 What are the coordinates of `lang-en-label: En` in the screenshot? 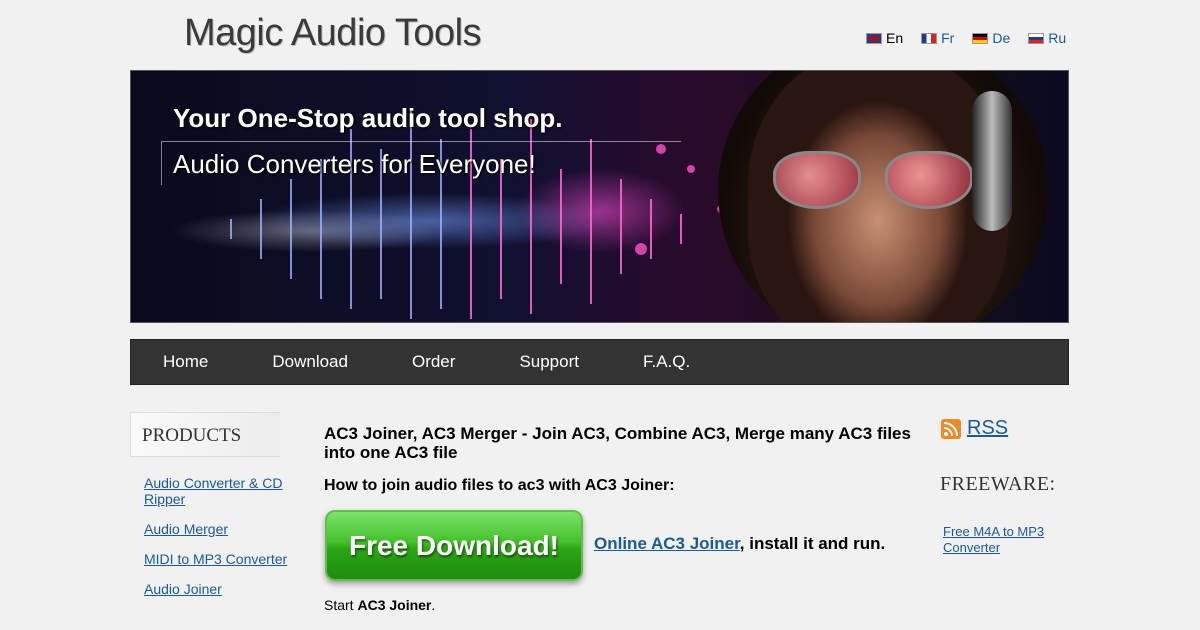 It's located at (895, 38).